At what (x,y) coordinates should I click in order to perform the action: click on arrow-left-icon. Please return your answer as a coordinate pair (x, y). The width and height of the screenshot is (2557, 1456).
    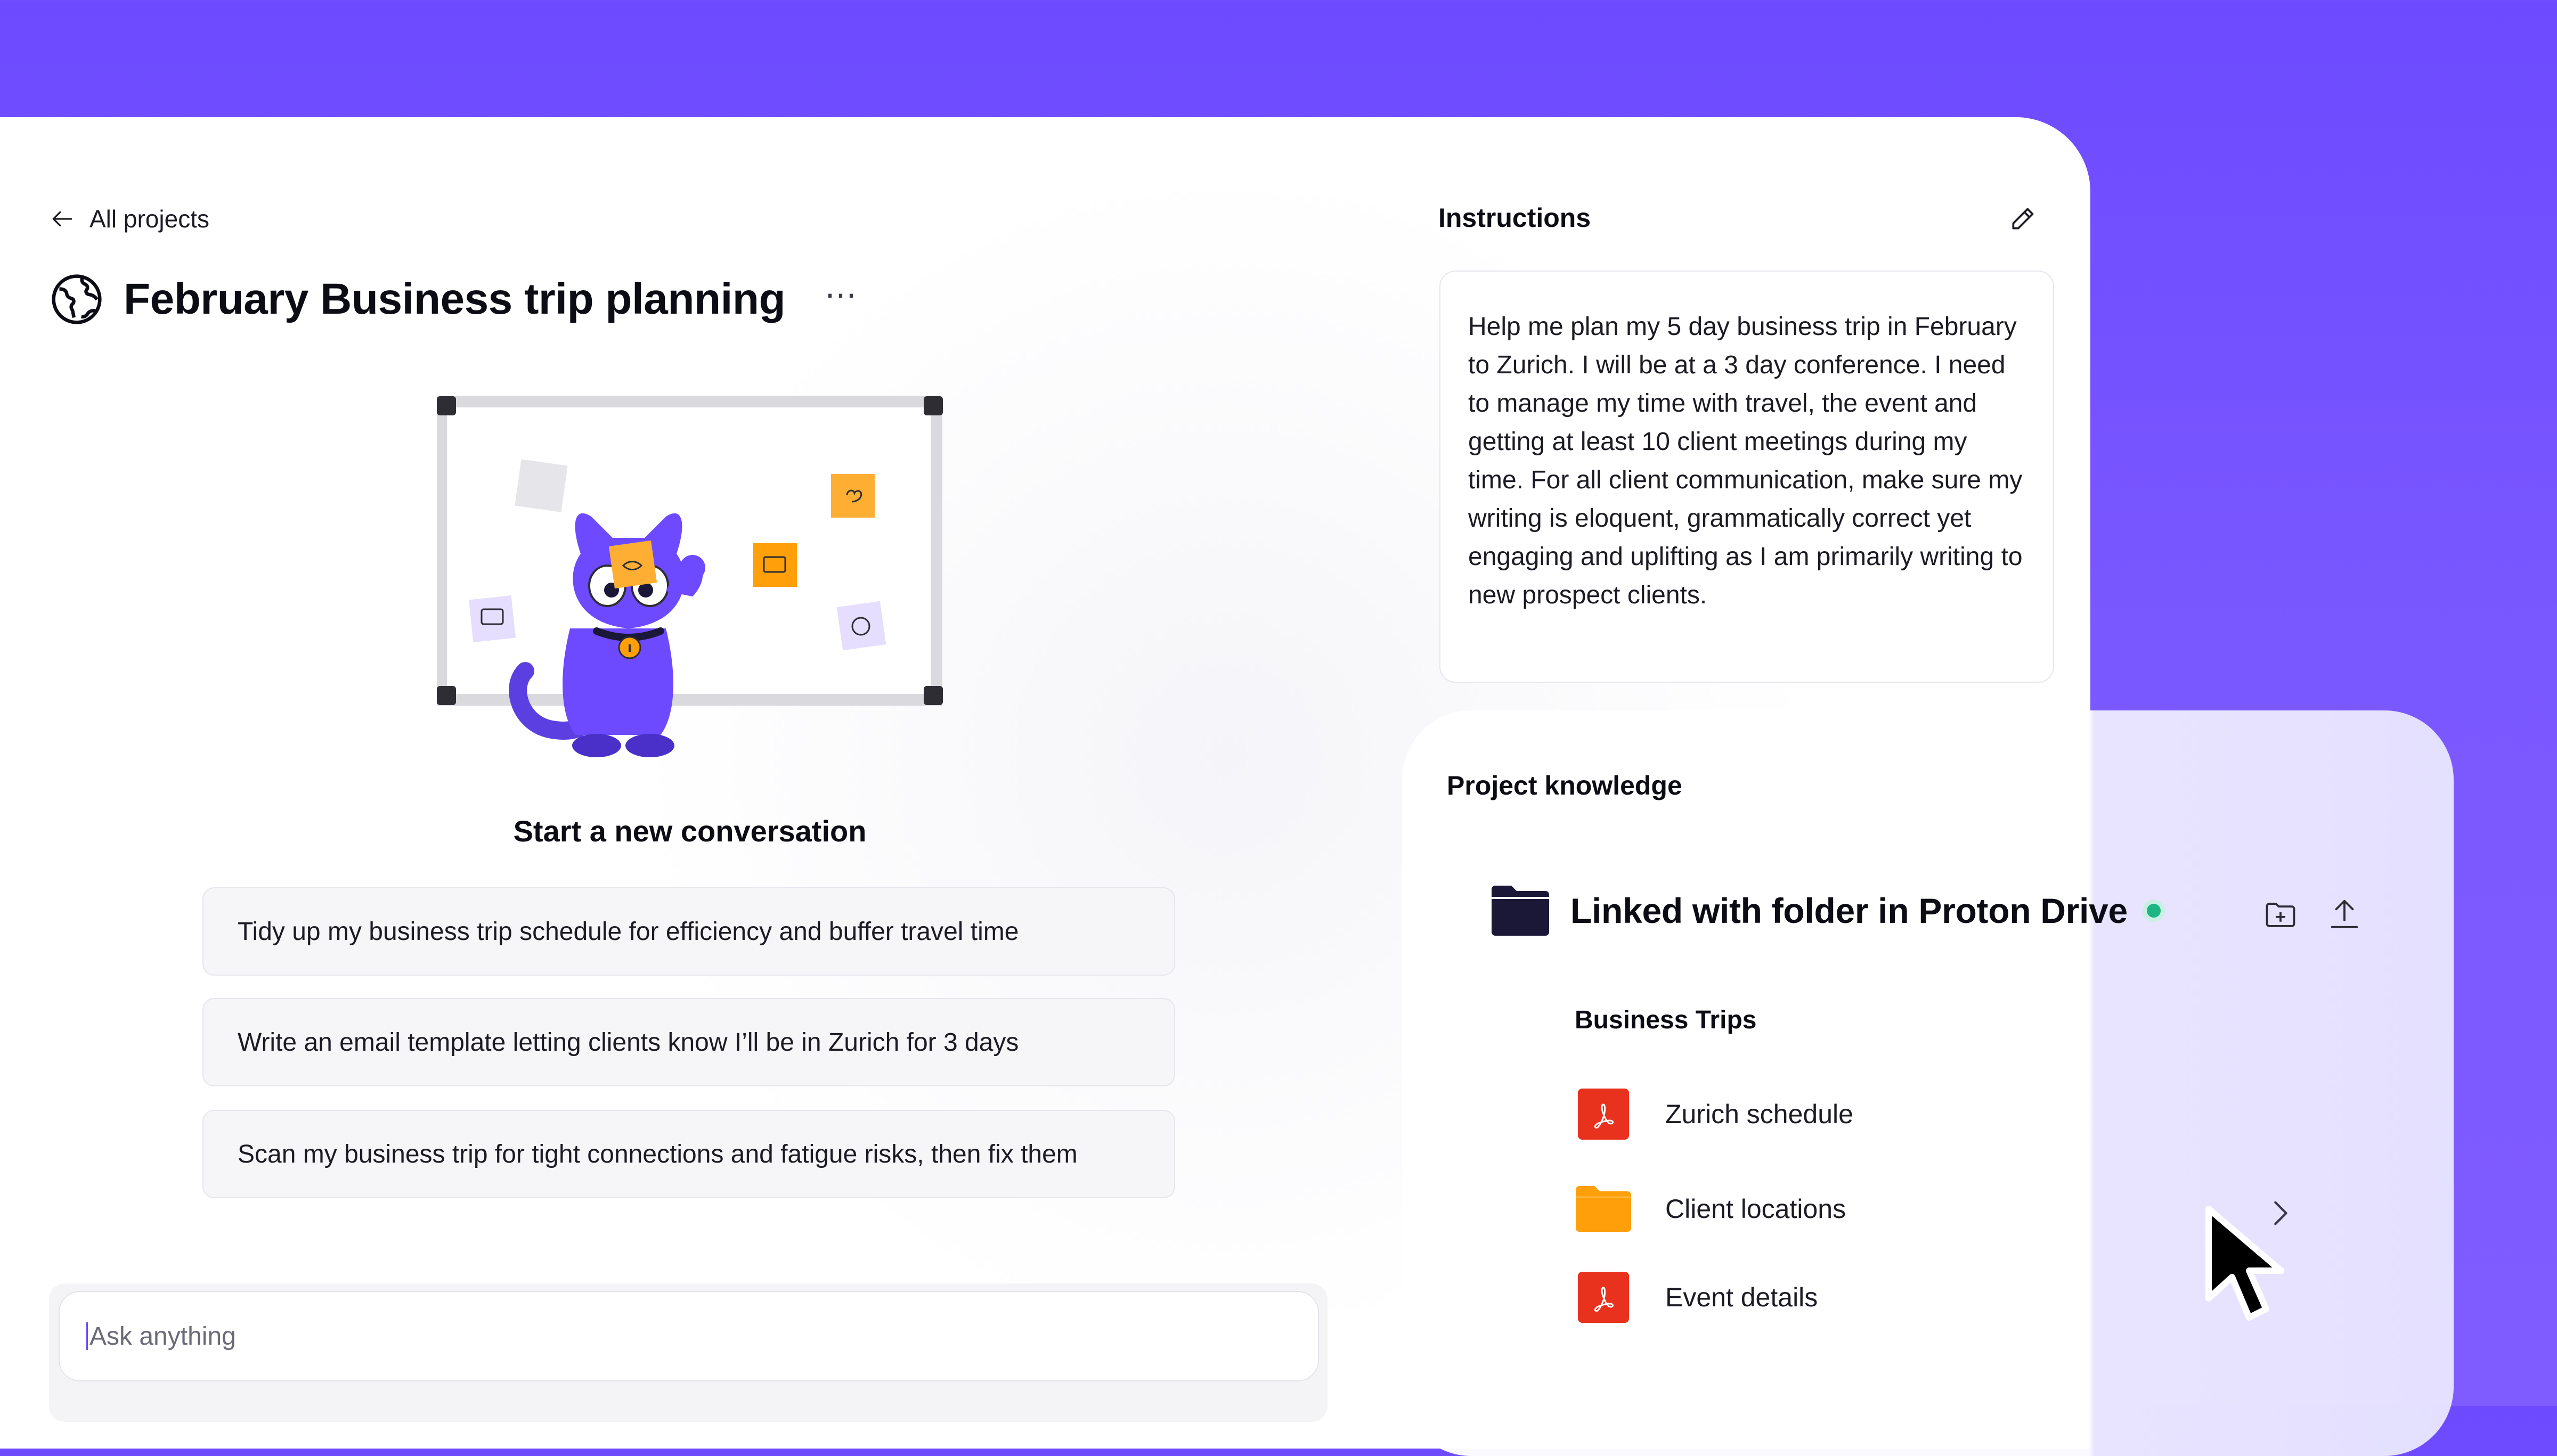
    Looking at the image, I should click on (62, 219).